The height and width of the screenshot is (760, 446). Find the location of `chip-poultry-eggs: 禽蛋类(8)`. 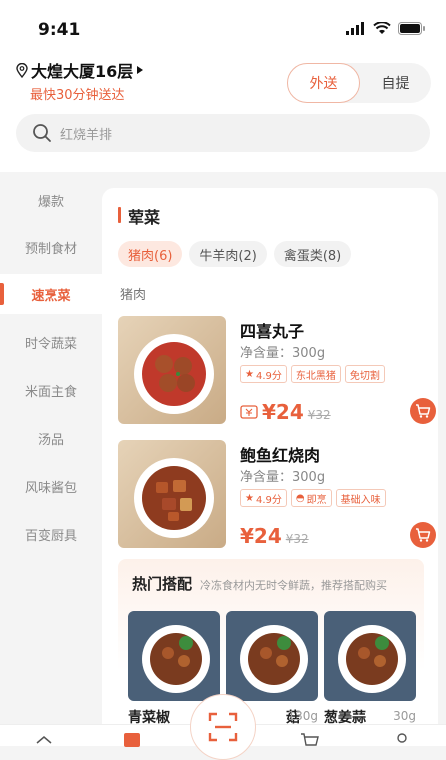

chip-poultry-eggs: 禽蛋类(8) is located at coordinates (312, 254).